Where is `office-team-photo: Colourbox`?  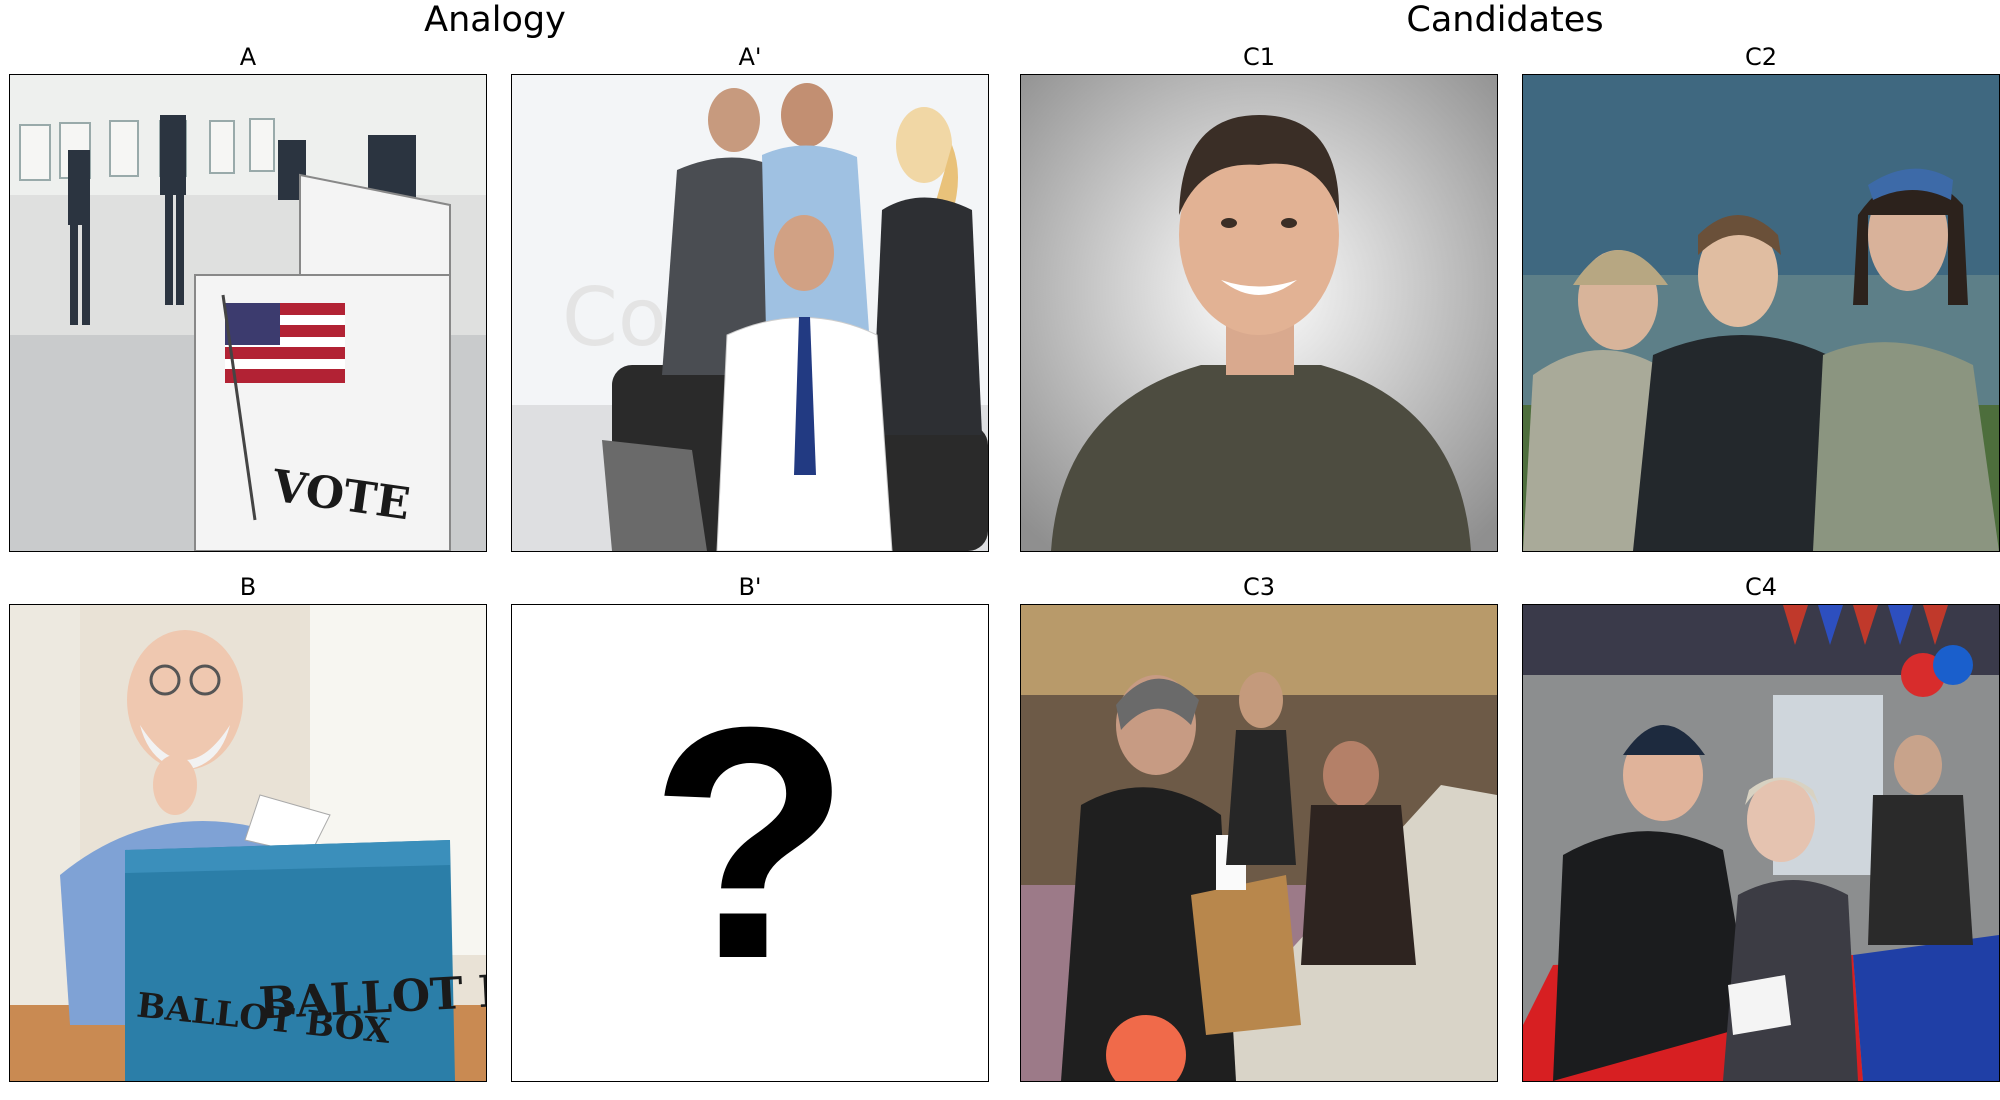
office-team-photo: Colourbox is located at coordinates (750, 313).